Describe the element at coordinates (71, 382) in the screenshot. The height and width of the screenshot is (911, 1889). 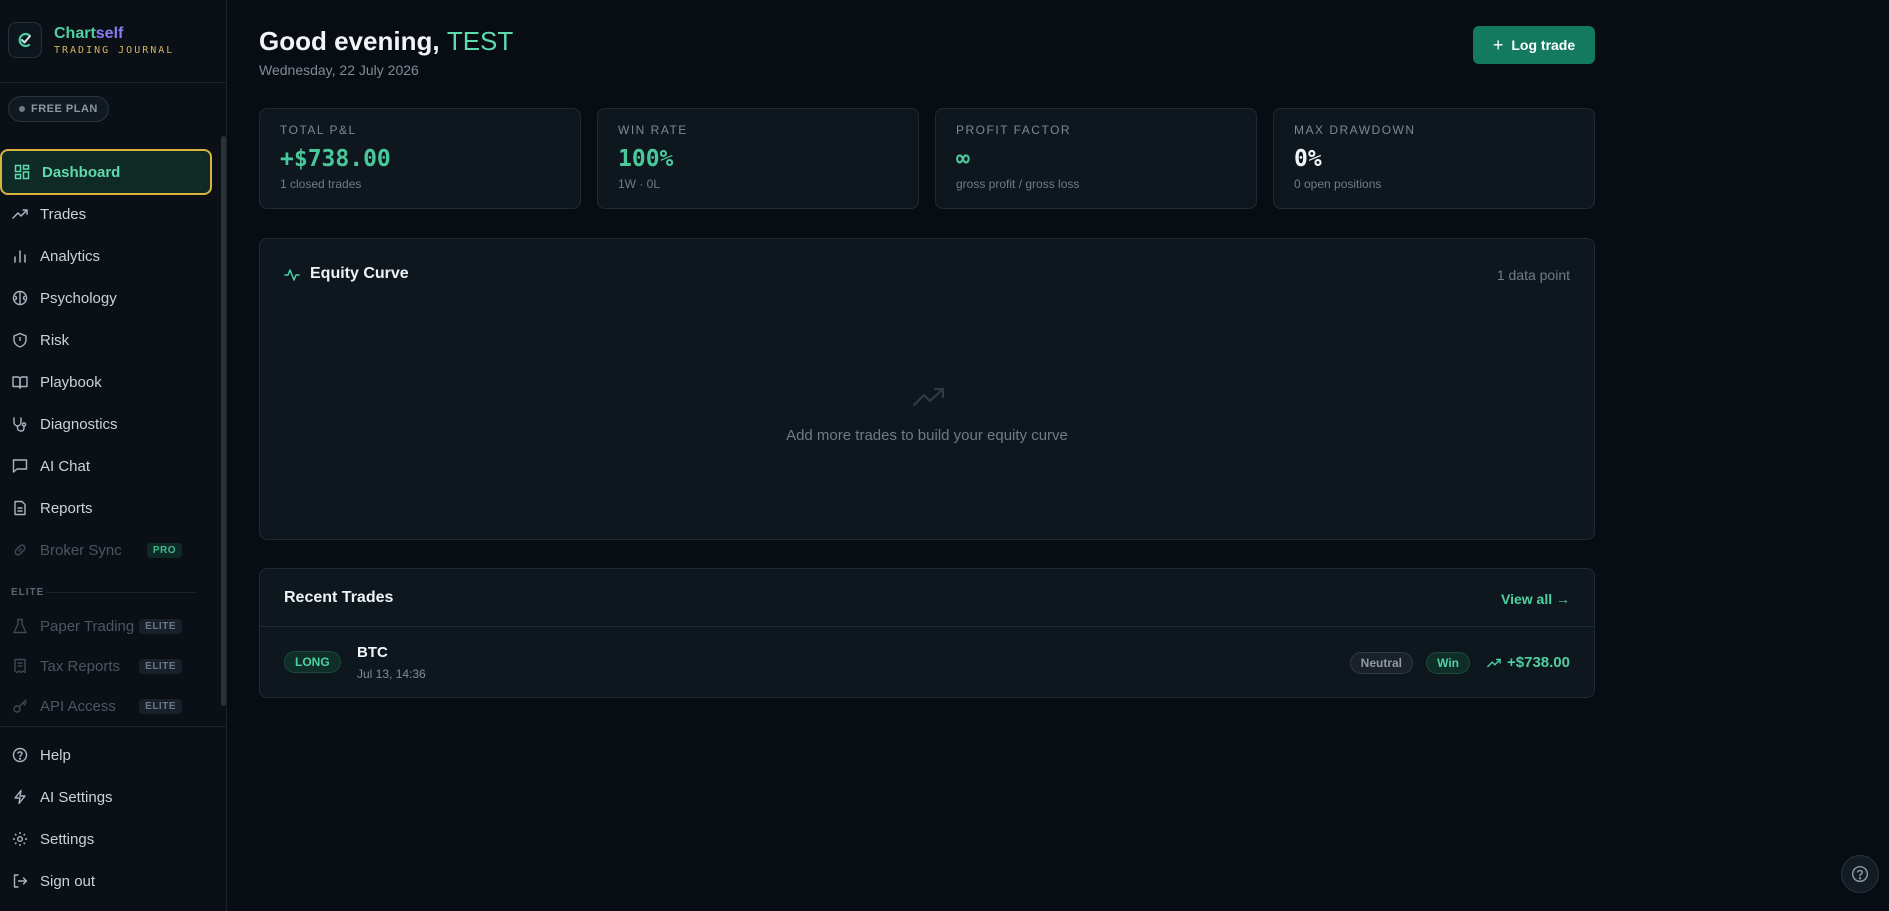
I see `sidebar-item-label: Playbook` at that location.